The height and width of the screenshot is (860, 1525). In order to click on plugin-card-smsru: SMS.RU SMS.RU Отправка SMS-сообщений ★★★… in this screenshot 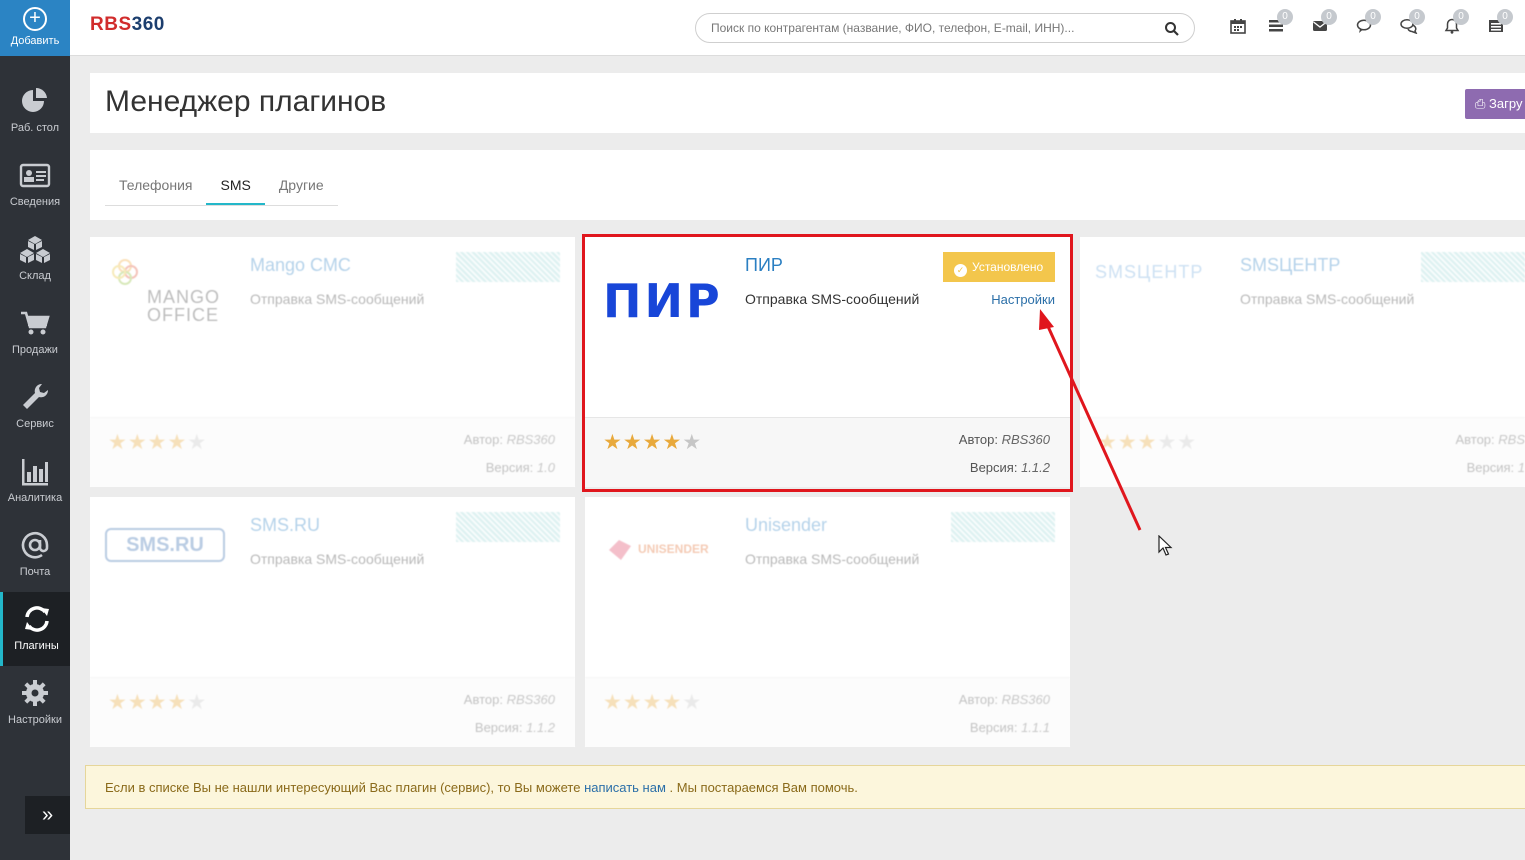, I will do `click(332, 622)`.